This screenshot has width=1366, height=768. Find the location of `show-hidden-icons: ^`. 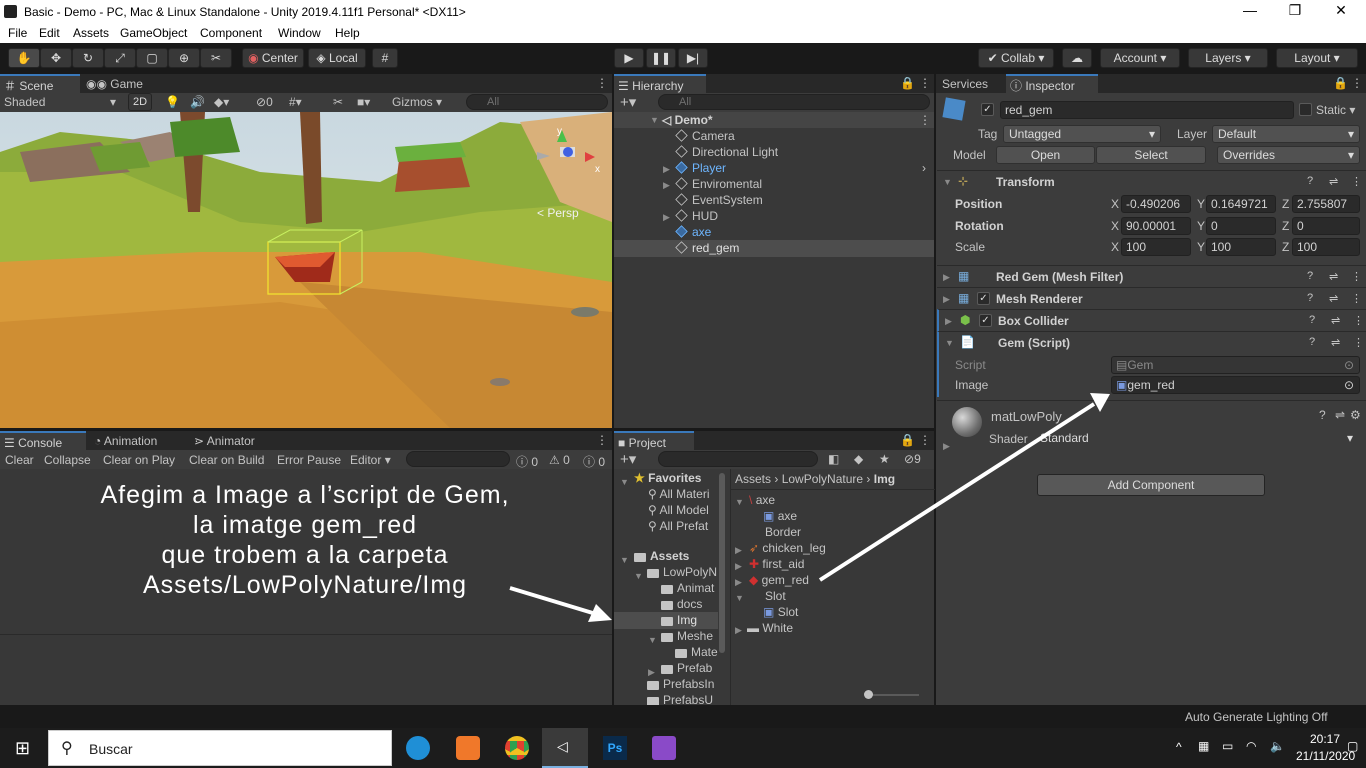

show-hidden-icons: ^ is located at coordinates (1179, 747).